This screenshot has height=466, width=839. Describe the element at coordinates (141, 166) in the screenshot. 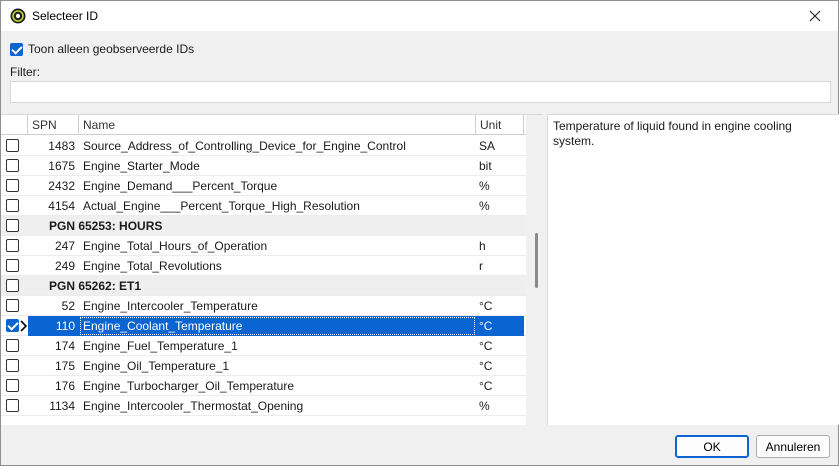

I see `name-cell: Engine_Starter_Mode` at that location.